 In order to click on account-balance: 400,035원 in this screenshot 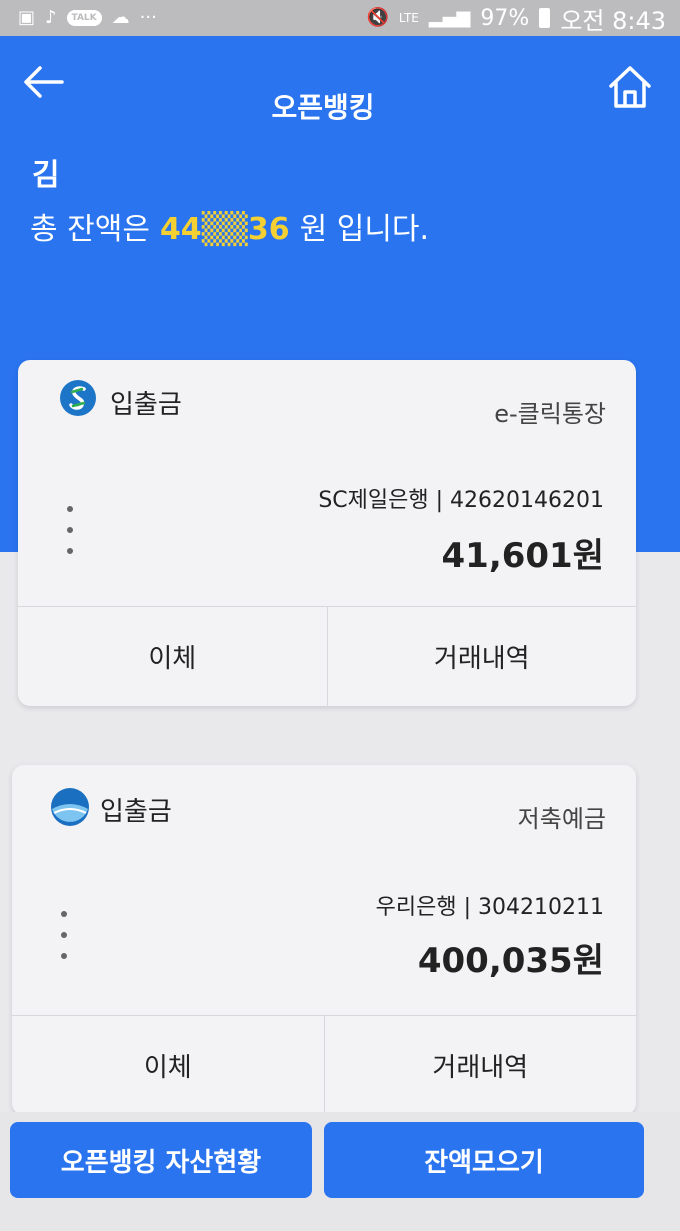, I will do `click(510, 961)`.